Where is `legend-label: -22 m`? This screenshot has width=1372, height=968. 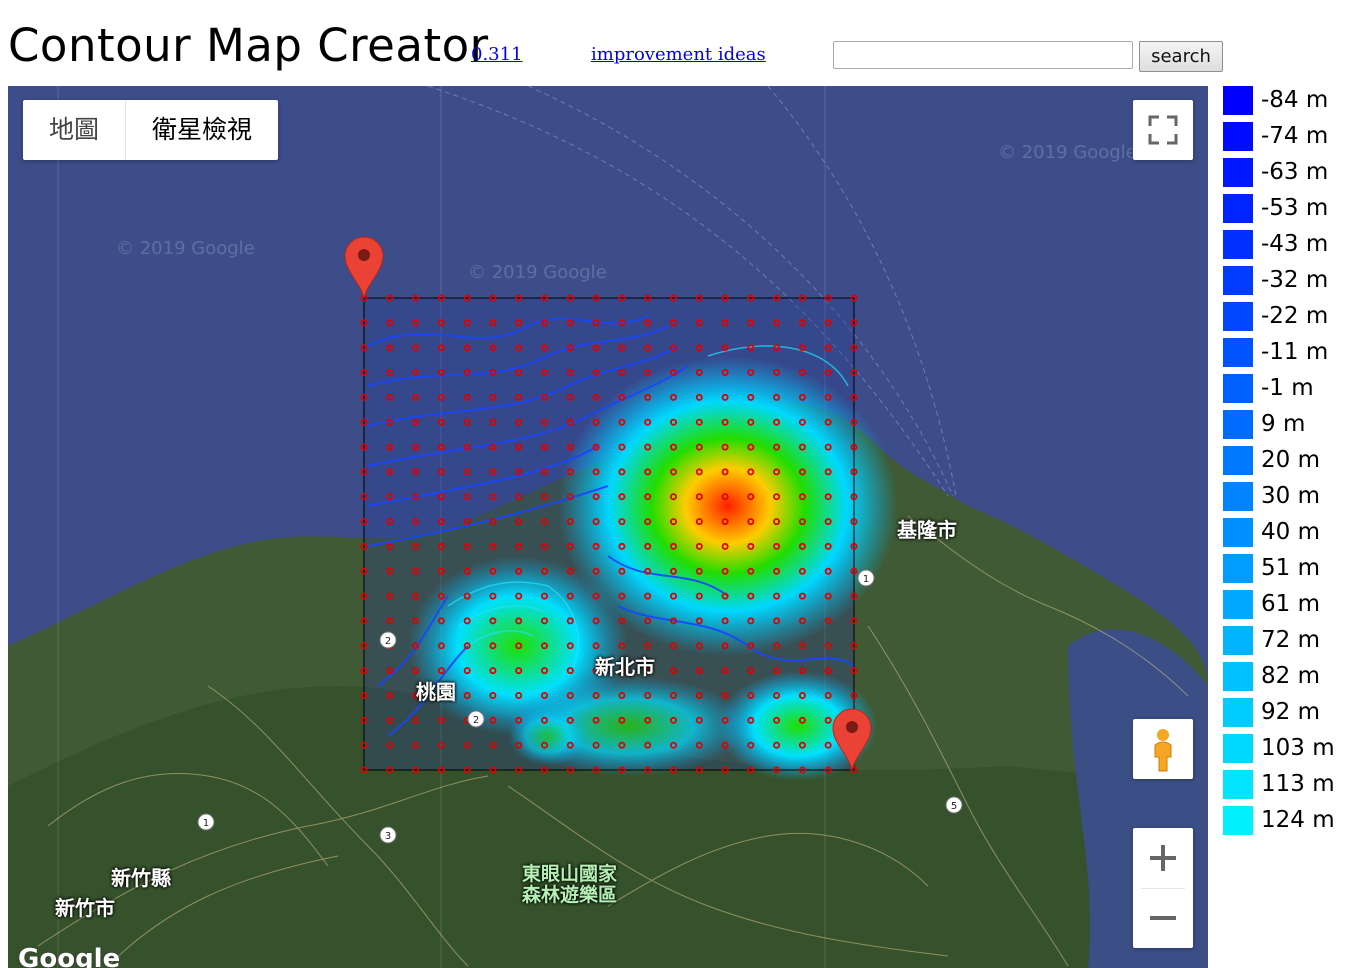
legend-label: -22 m is located at coordinates (1295, 316).